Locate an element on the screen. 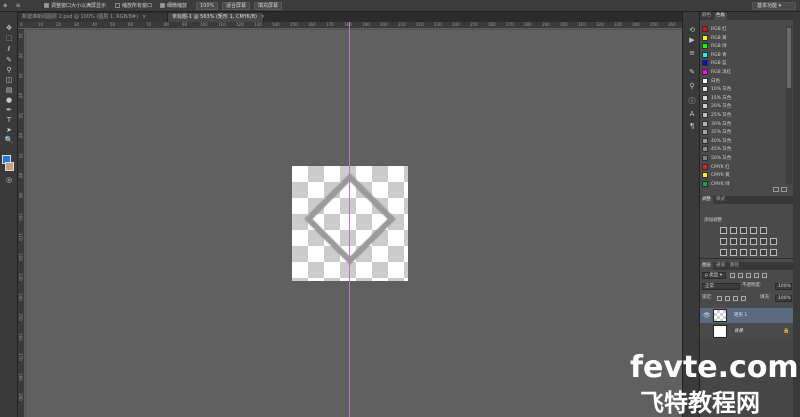 This screenshot has width=800, height=417. properties-icon: ≡ is located at coordinates (692, 53).